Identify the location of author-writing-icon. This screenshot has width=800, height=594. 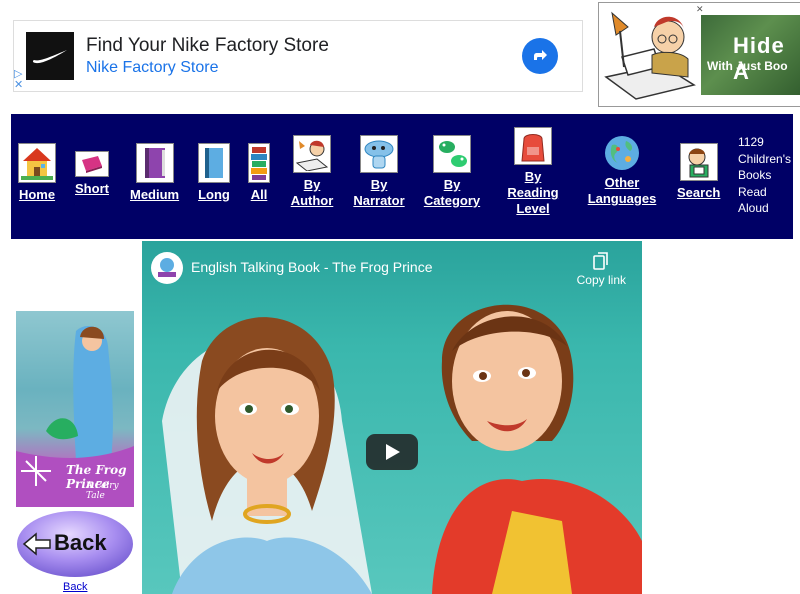
(312, 154).